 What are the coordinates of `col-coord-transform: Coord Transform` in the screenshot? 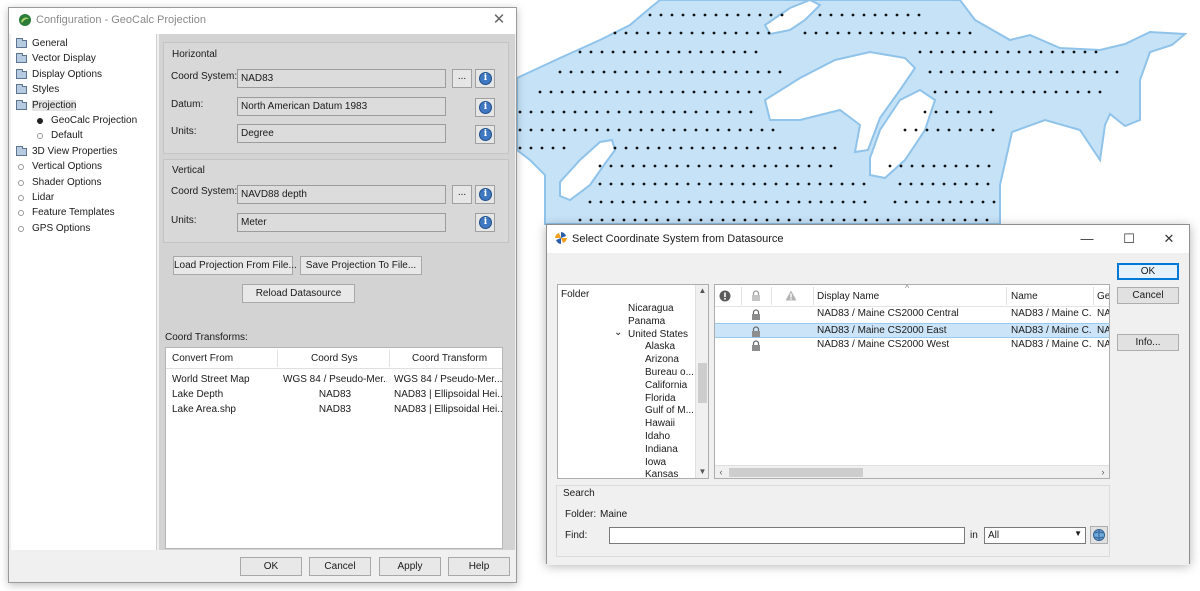 It's located at (449, 358).